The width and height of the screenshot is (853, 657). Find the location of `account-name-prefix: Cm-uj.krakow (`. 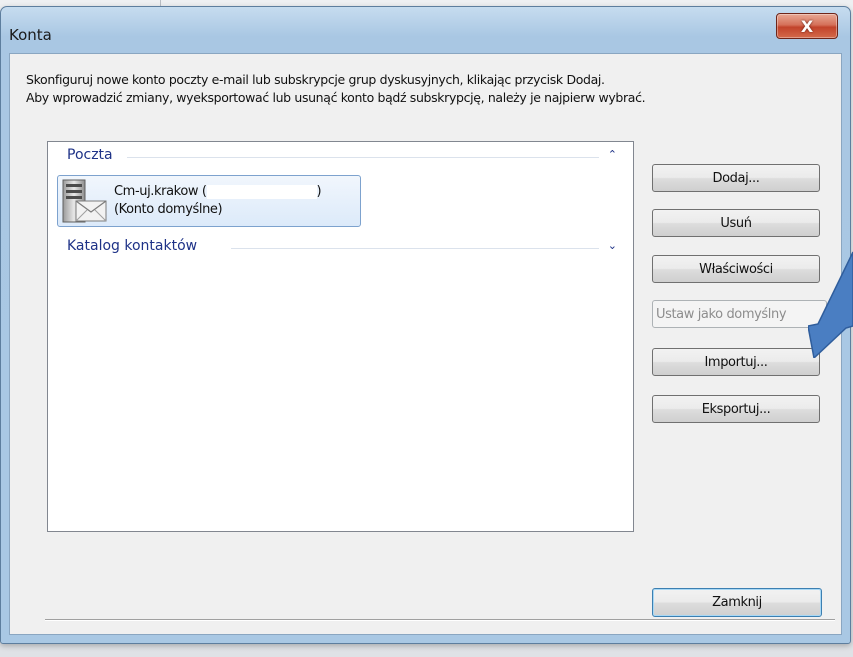

account-name-prefix: Cm-uj.krakow ( is located at coordinates (160, 191).